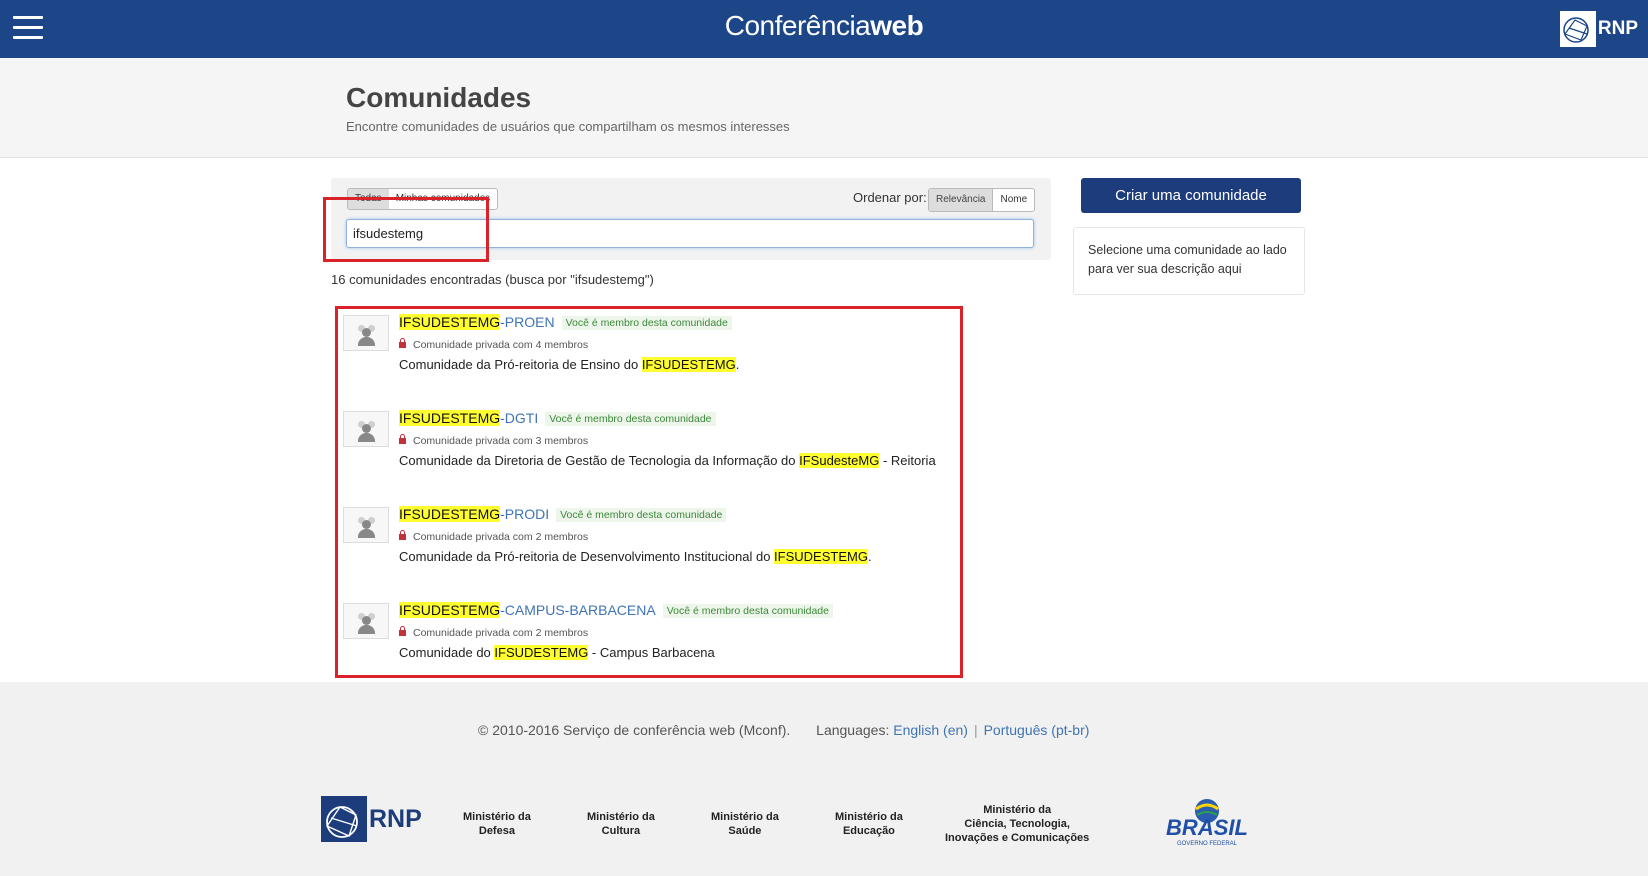  I want to click on brasil-government-logo: BRASIL GOVERNO FEDERAL, so click(1207, 822).